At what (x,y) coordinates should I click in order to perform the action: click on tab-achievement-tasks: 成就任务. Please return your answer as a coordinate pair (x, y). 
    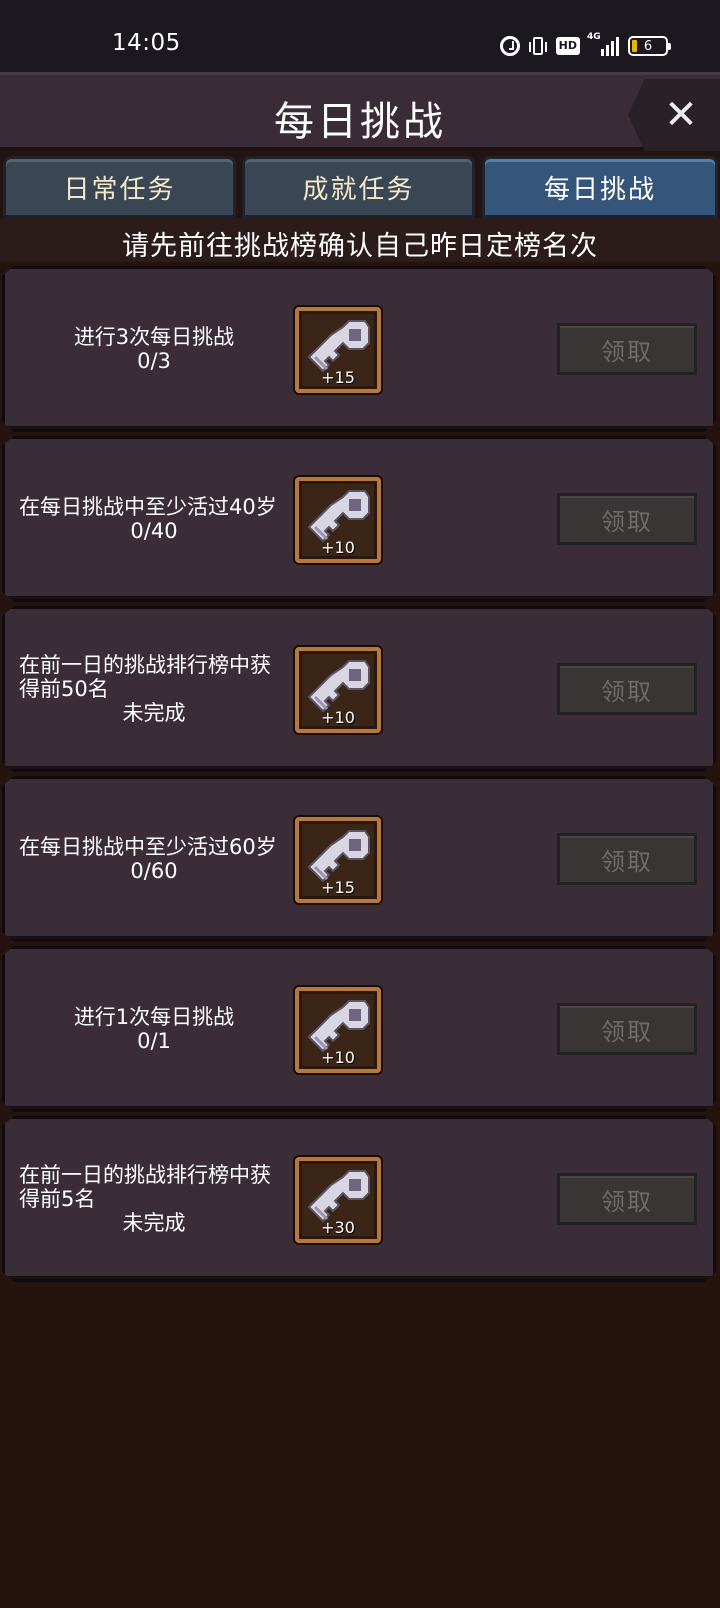
    Looking at the image, I should click on (358, 187).